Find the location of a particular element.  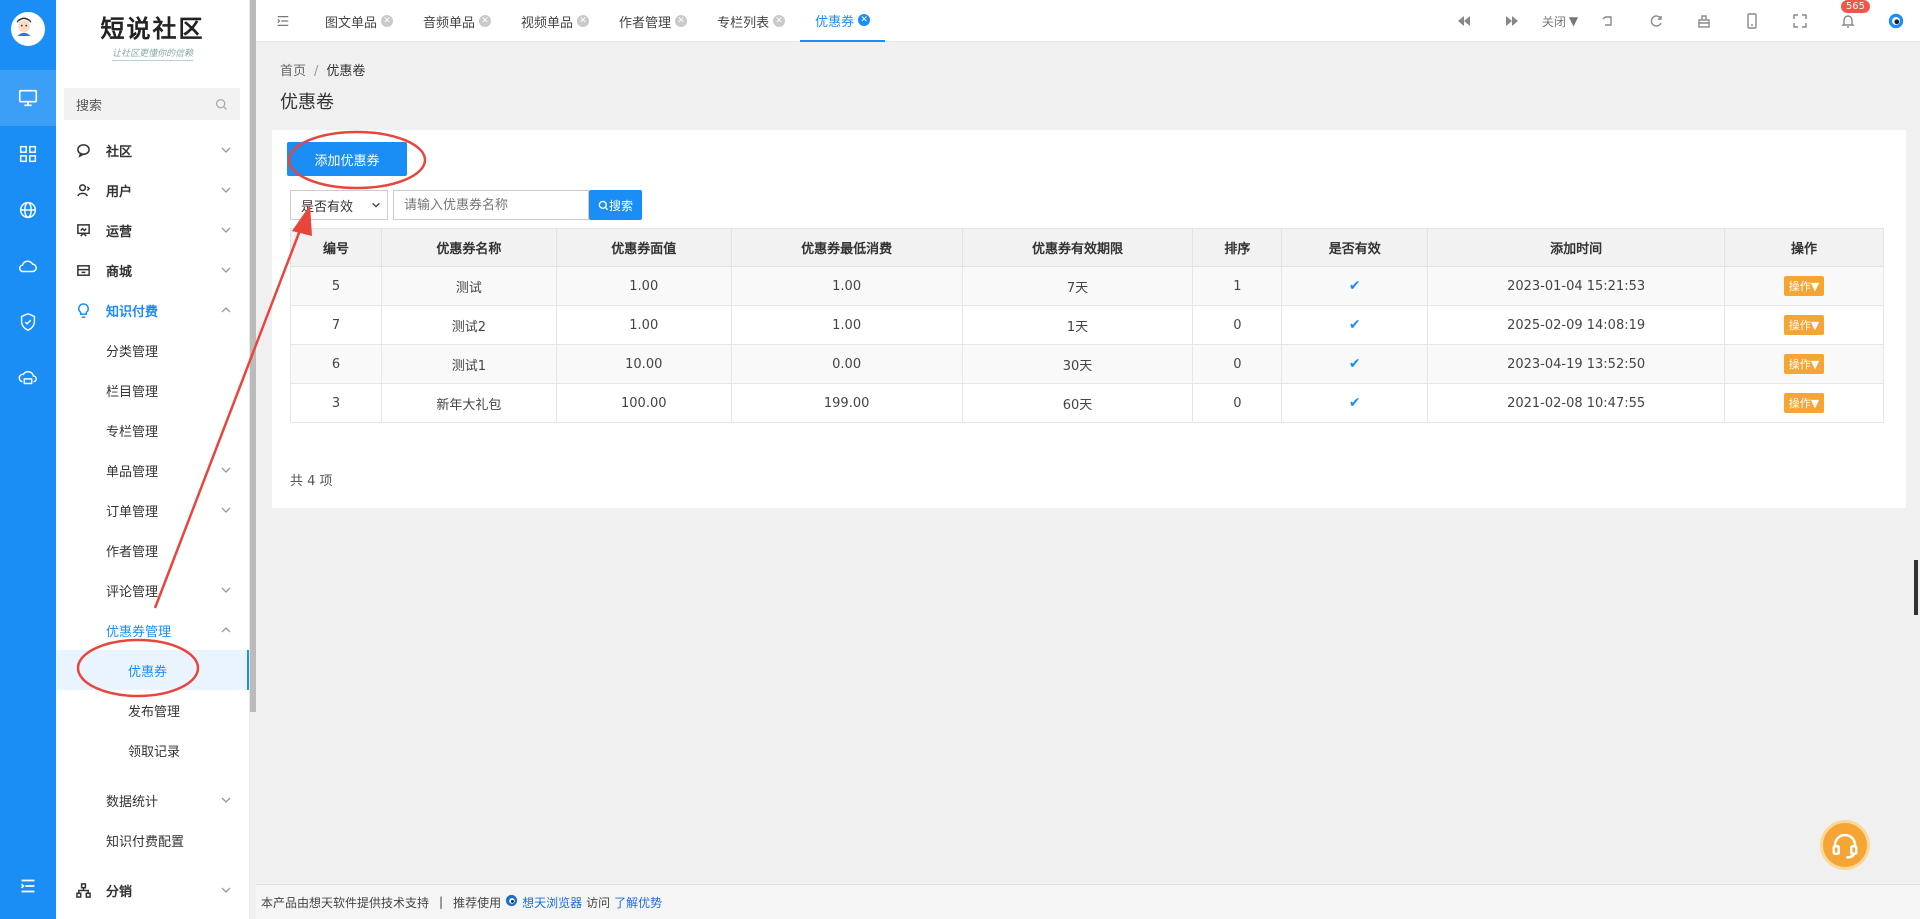

menu-label-comment: 评论管理 is located at coordinates (132, 592).